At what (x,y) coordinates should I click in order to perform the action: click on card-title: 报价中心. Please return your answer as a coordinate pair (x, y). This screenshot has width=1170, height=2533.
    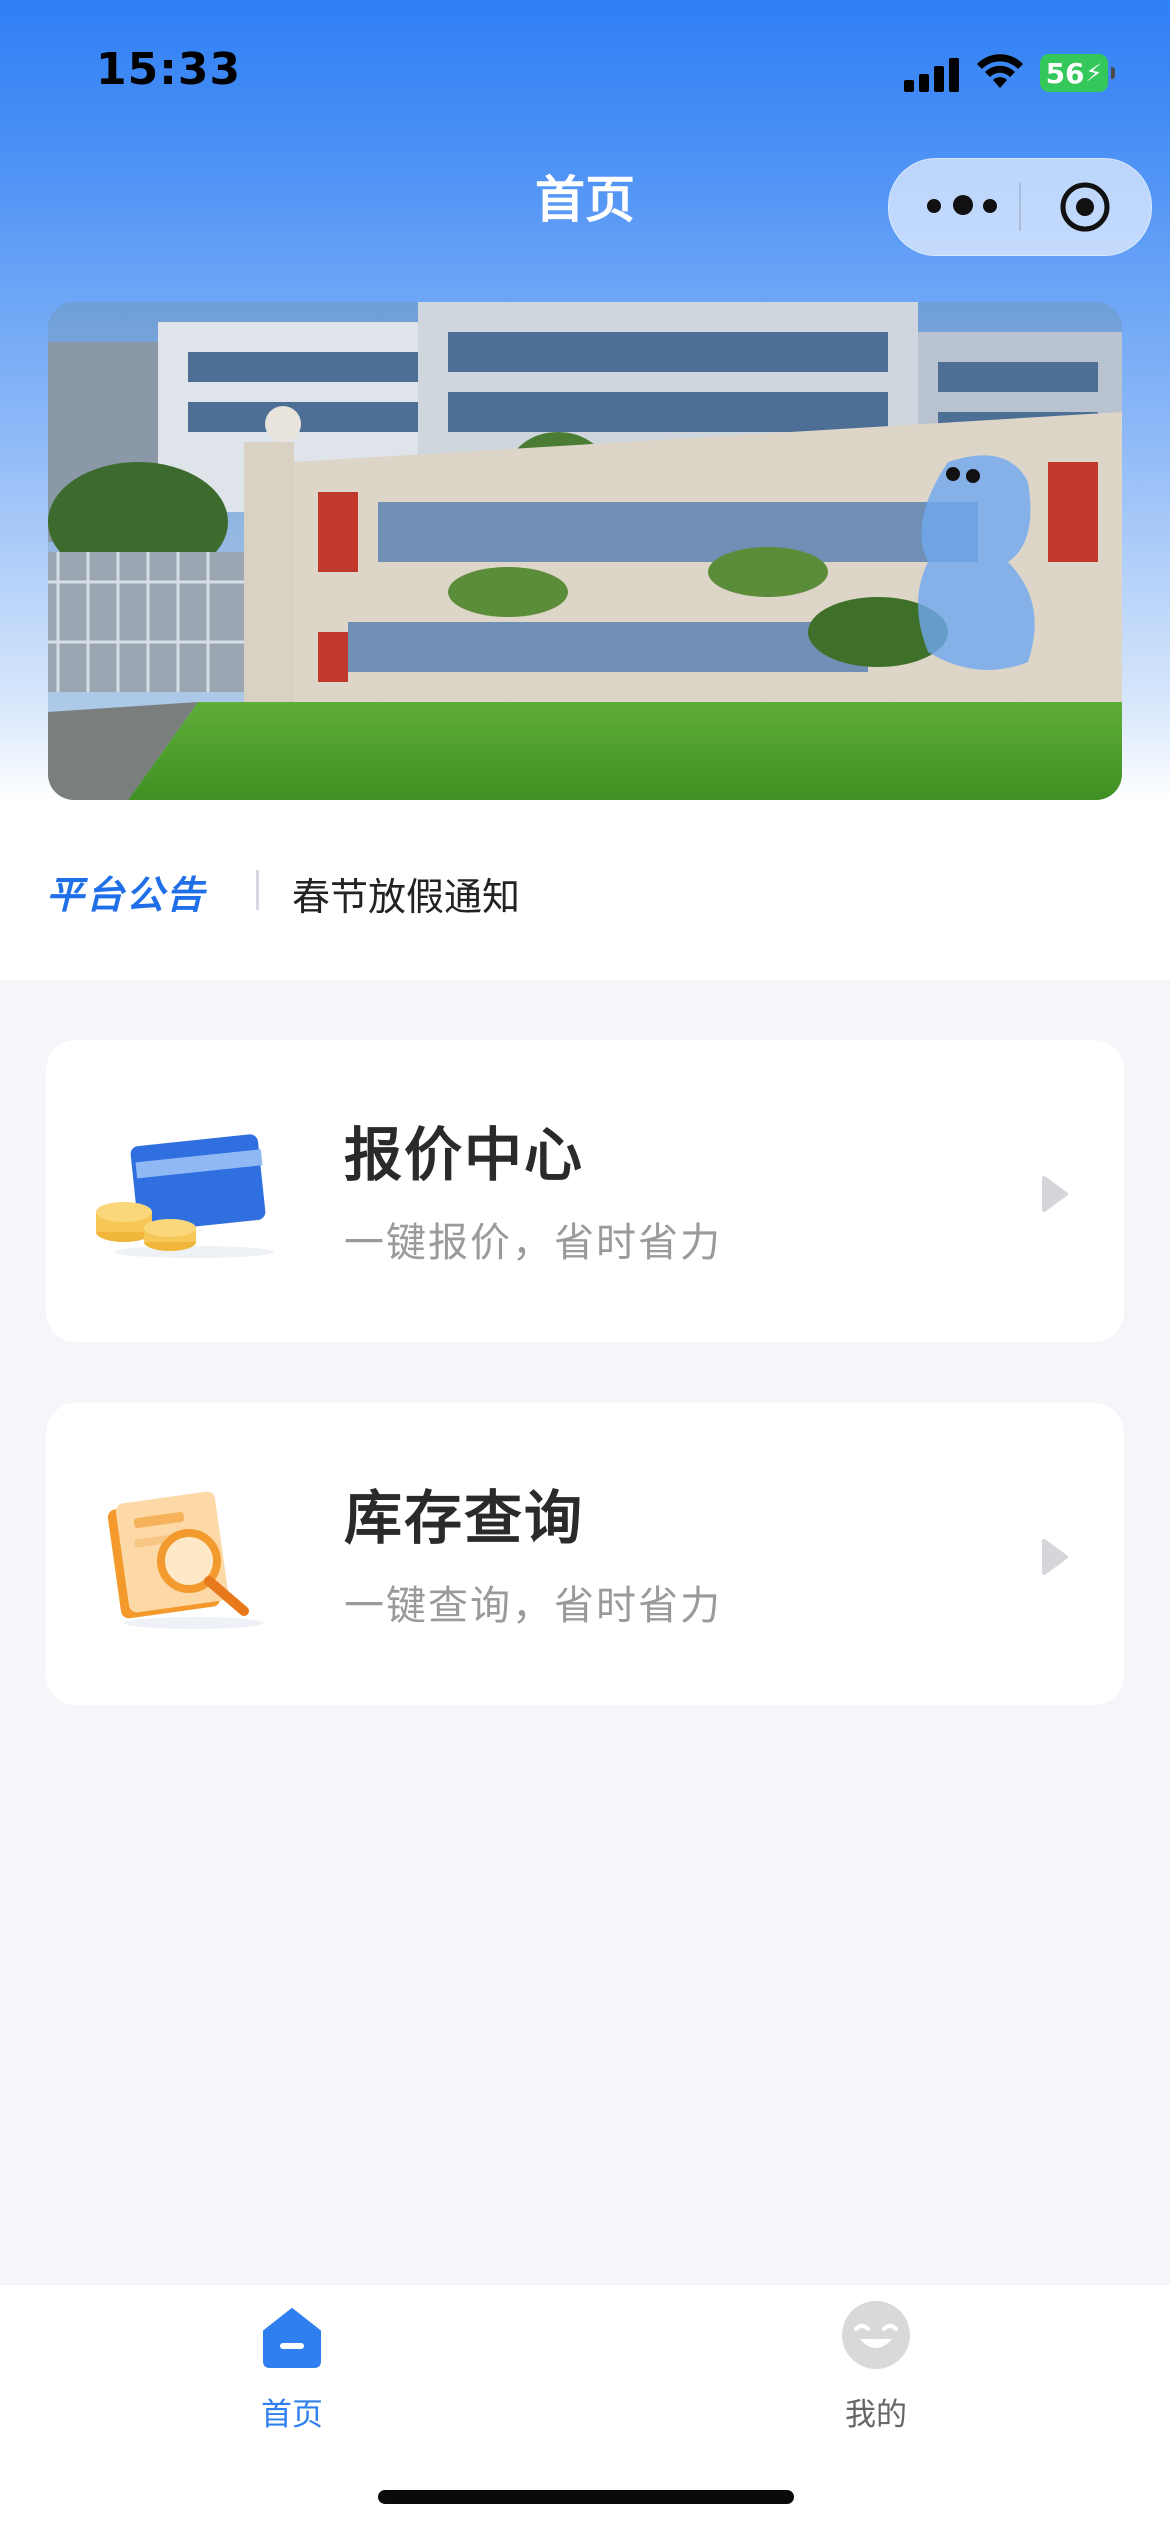
    Looking at the image, I should click on (464, 1155).